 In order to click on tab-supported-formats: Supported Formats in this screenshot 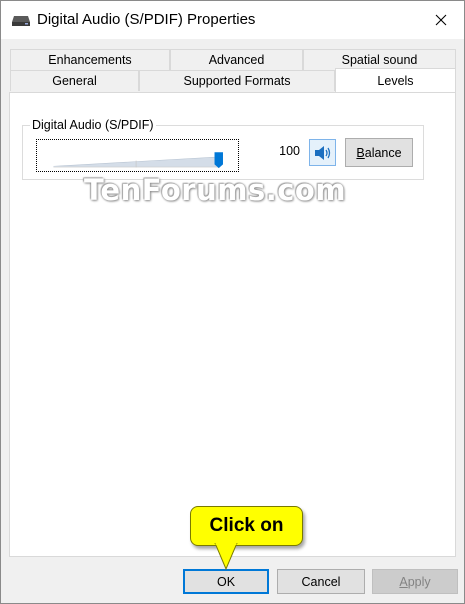, I will do `click(237, 80)`.